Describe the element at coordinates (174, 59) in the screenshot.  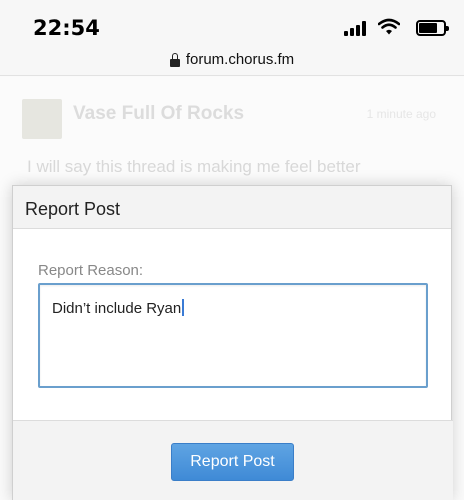
I see `lock-icon` at that location.